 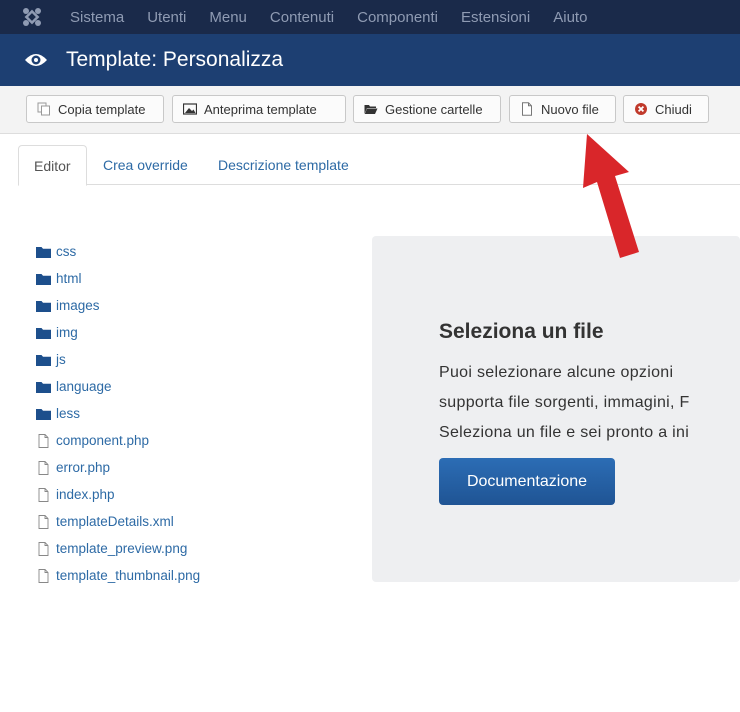 What do you see at coordinates (69, 278) in the screenshot?
I see `tree-item-label: html` at bounding box center [69, 278].